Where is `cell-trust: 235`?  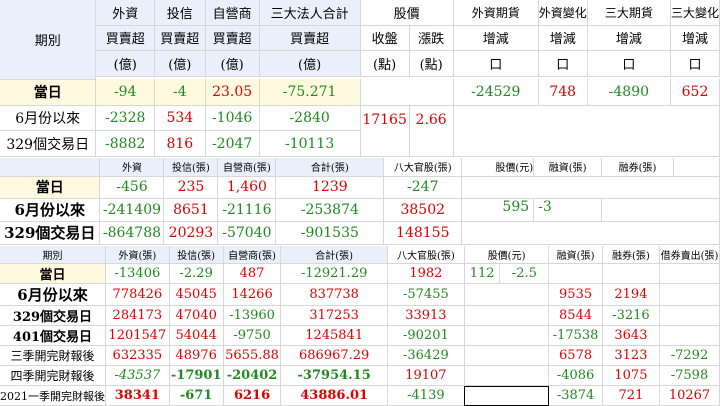
cell-trust: 235 is located at coordinates (191, 187).